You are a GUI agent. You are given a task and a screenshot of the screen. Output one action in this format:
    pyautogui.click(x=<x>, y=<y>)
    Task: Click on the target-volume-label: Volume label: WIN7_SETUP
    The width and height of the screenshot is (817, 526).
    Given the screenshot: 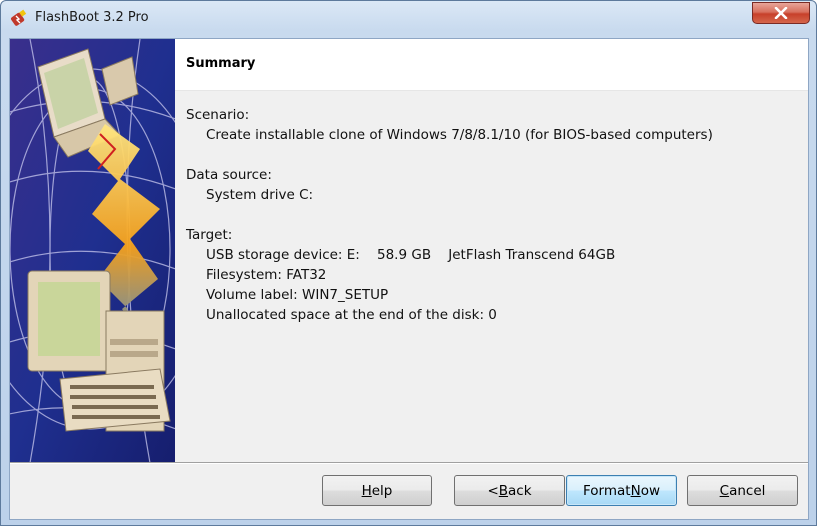 What is the action you would take?
    pyautogui.click(x=297, y=295)
    